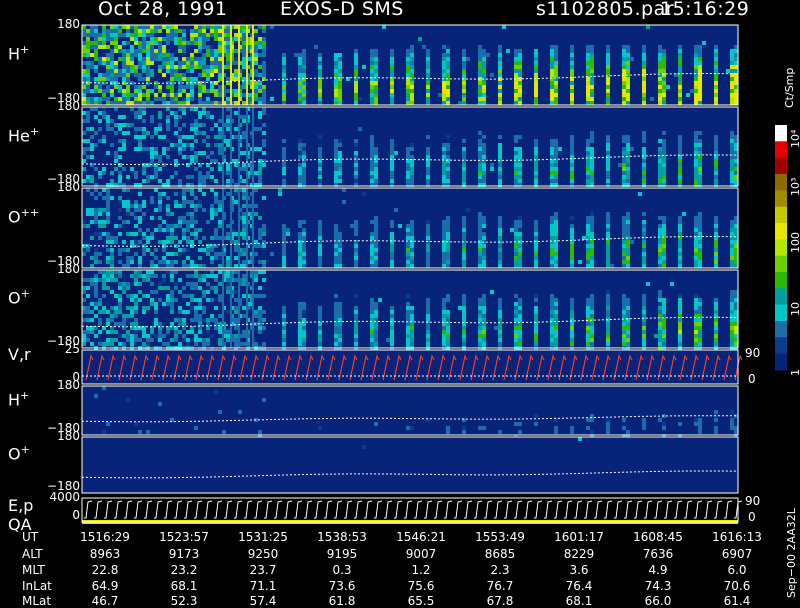  I want to click on ephemeris-cell: 57.4, so click(263, 601).